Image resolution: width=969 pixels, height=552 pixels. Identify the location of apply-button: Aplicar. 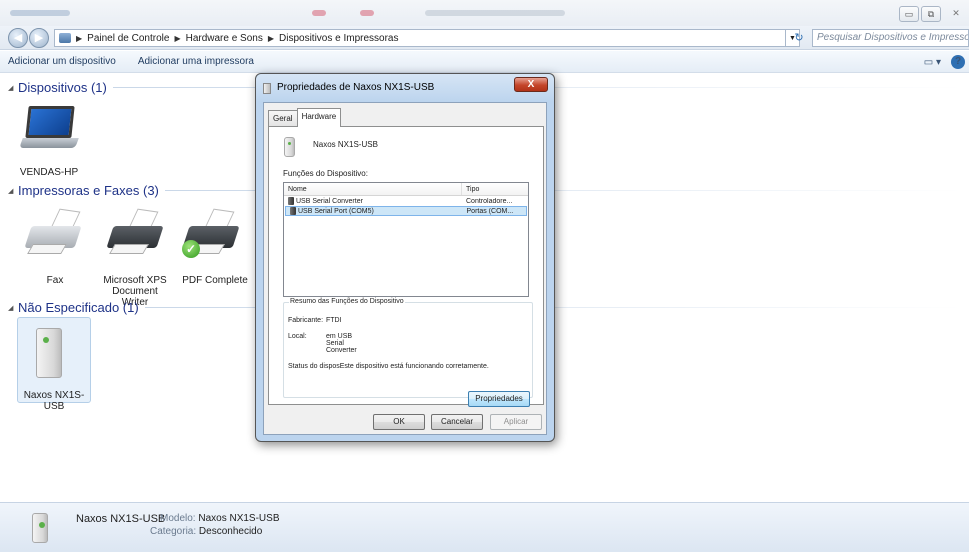
(516, 422).